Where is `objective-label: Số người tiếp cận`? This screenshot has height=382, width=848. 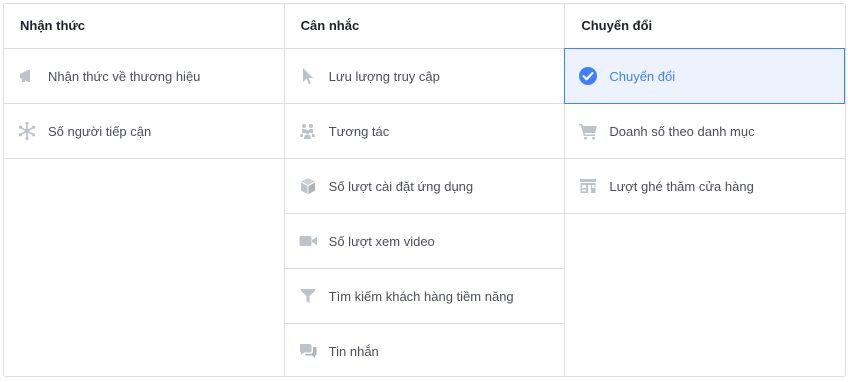
objective-label: Số người tiếp cận is located at coordinates (100, 131).